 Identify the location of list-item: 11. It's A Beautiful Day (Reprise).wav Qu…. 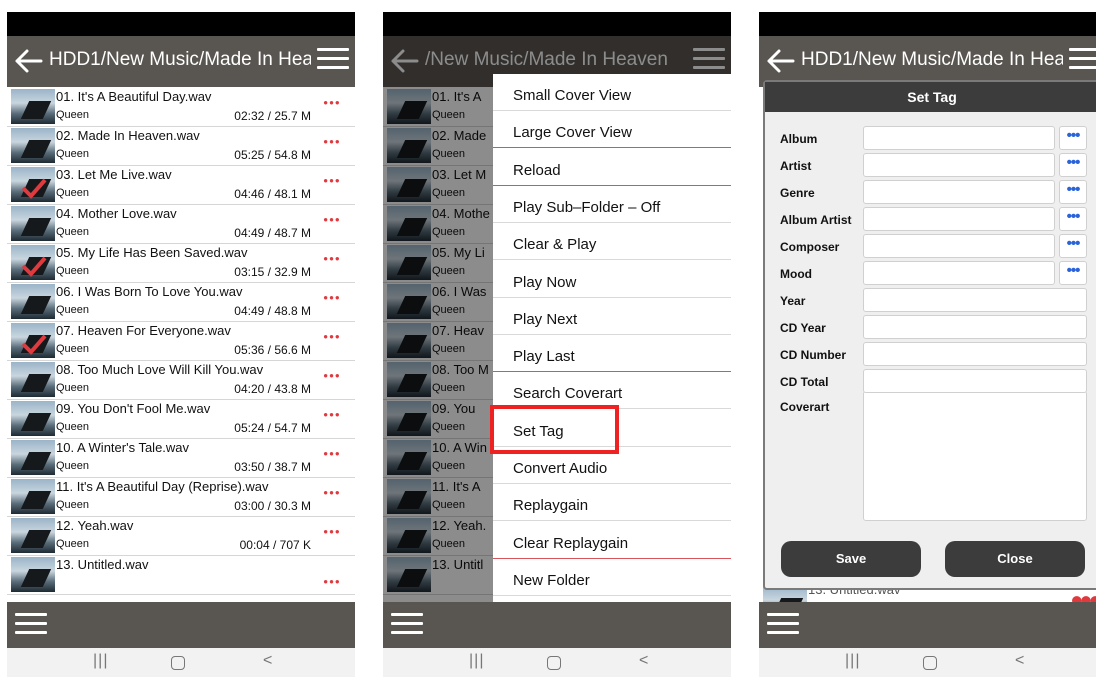
(181, 497).